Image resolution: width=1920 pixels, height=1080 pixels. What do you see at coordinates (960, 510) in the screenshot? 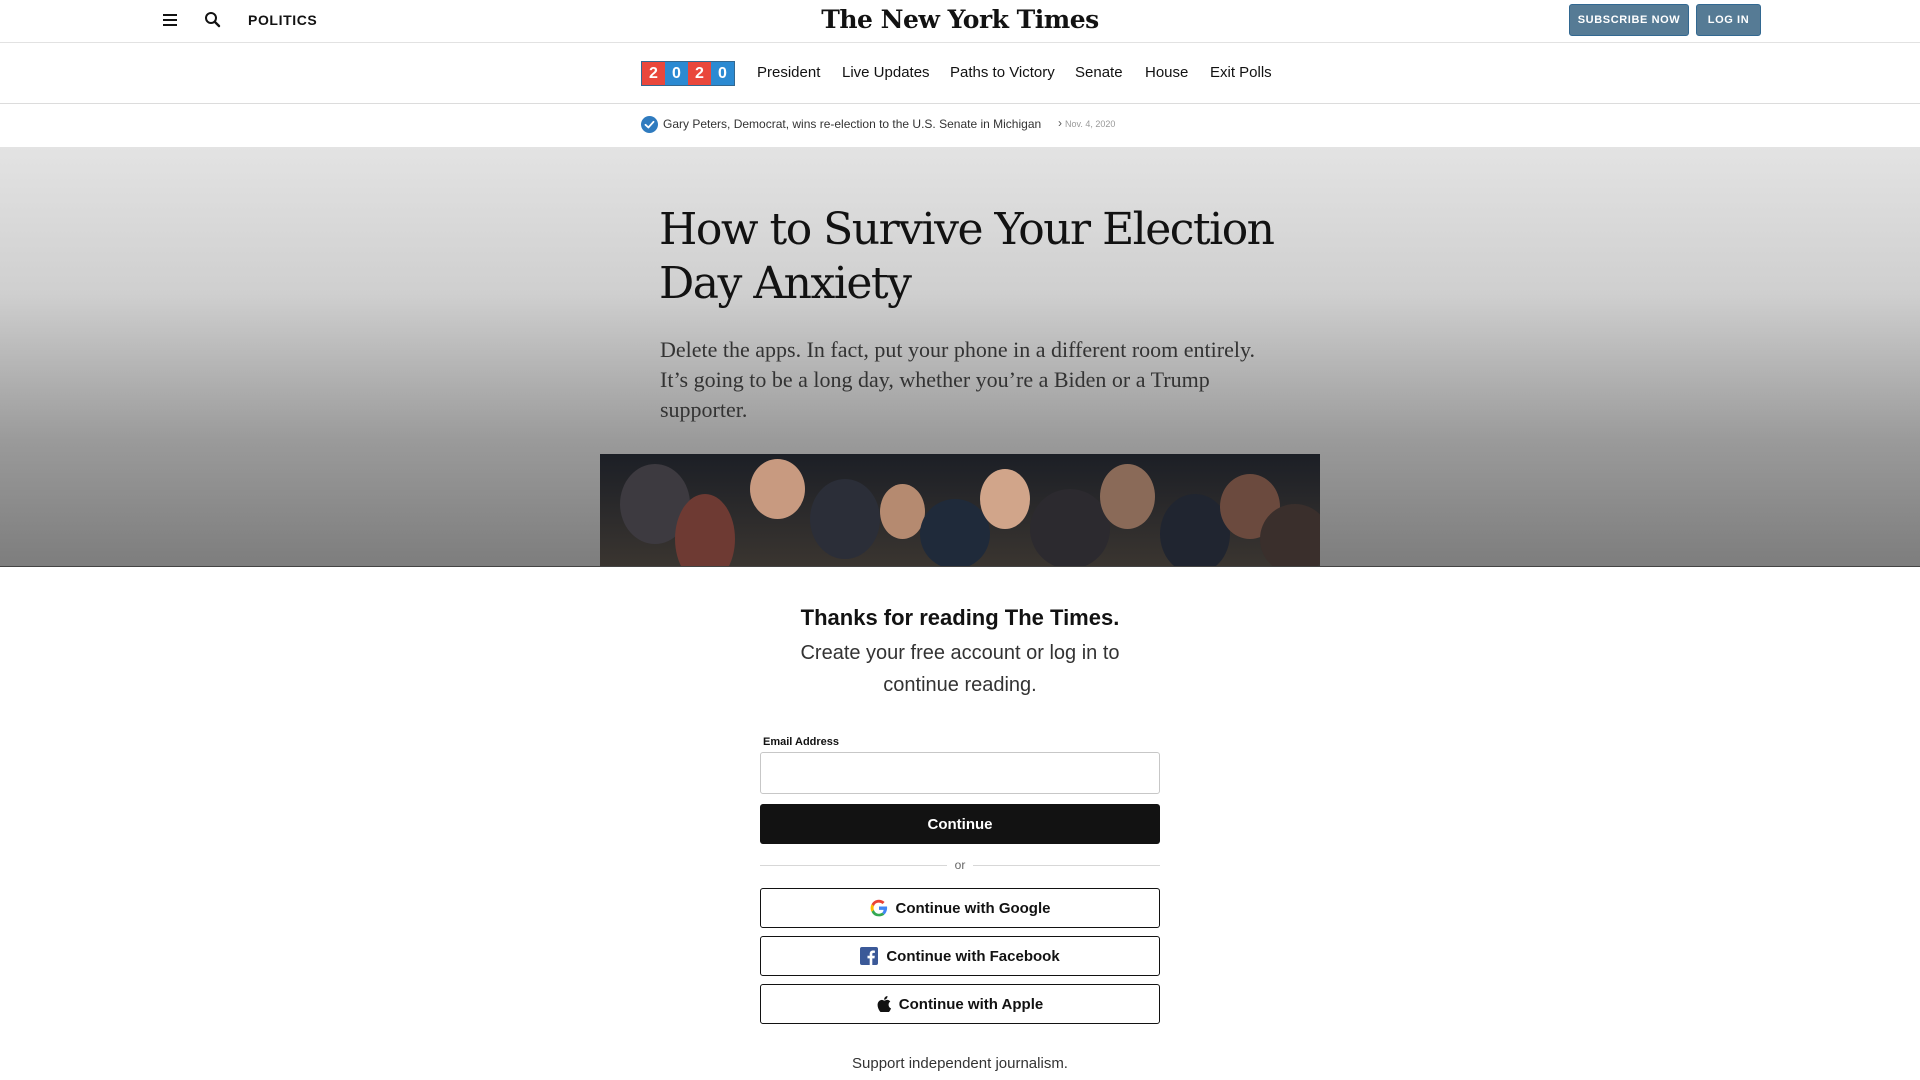
I see `article-photo` at bounding box center [960, 510].